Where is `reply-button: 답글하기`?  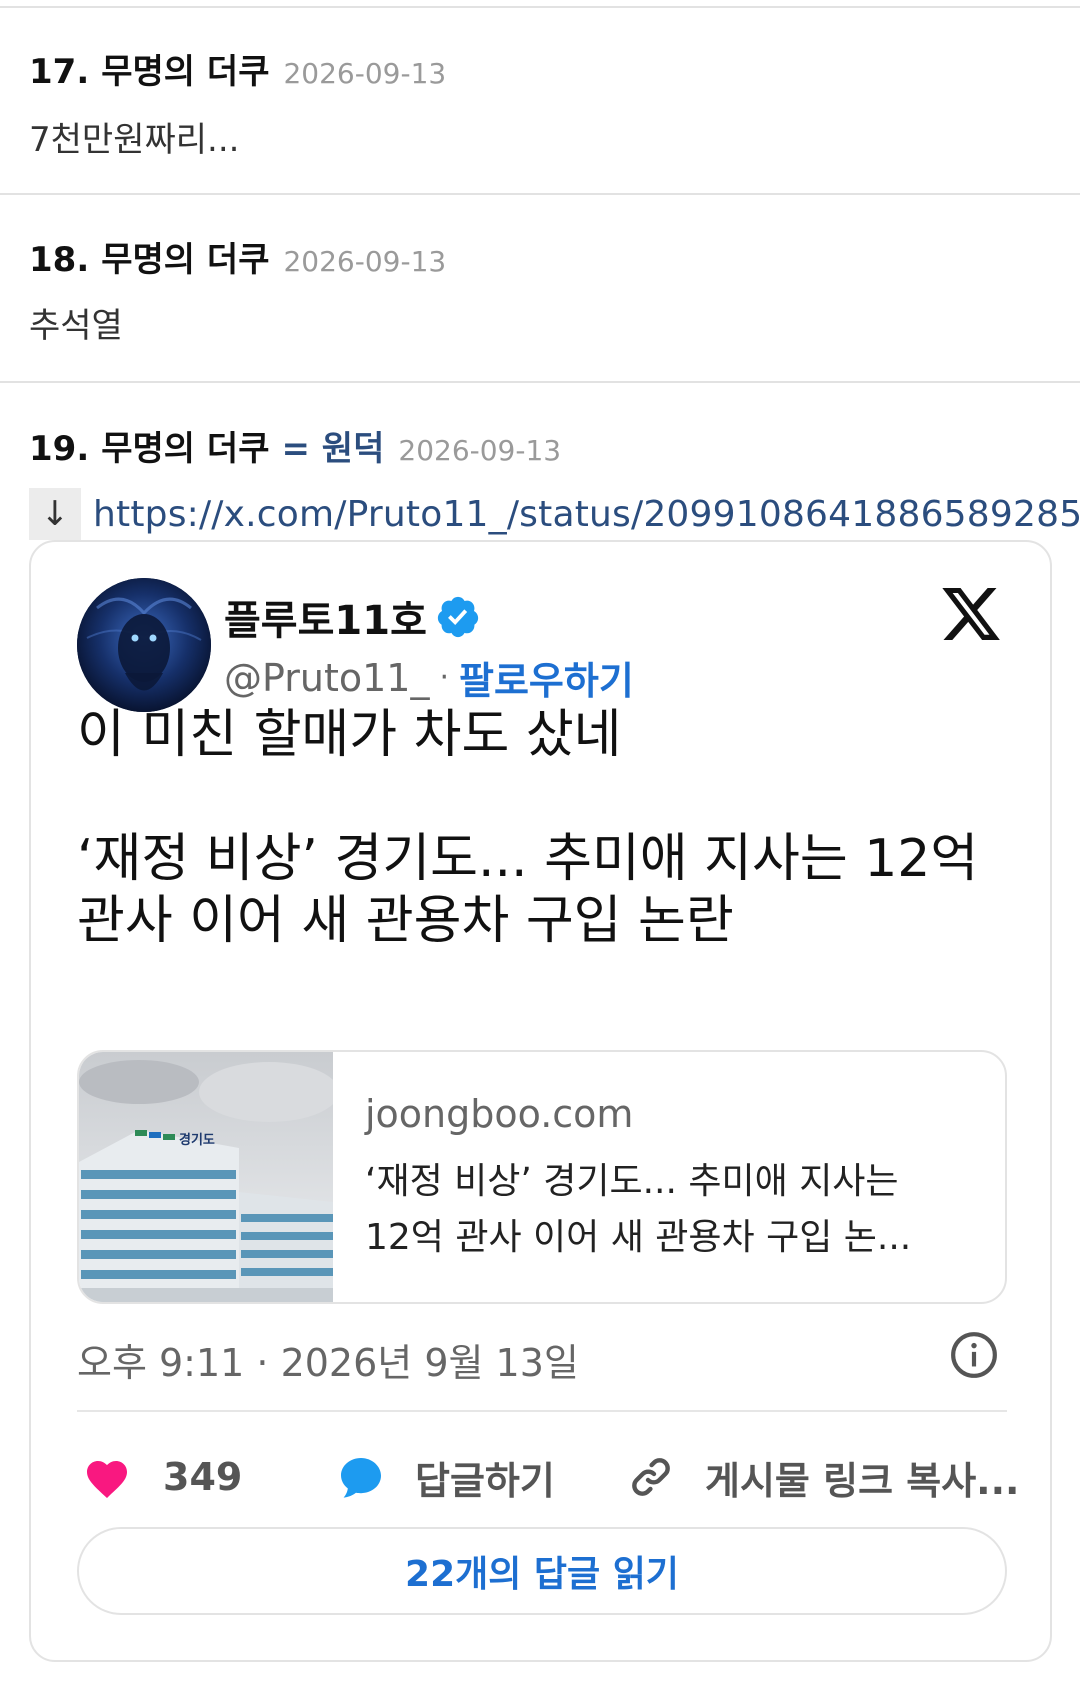 reply-button: 답글하기 is located at coordinates (446, 1477).